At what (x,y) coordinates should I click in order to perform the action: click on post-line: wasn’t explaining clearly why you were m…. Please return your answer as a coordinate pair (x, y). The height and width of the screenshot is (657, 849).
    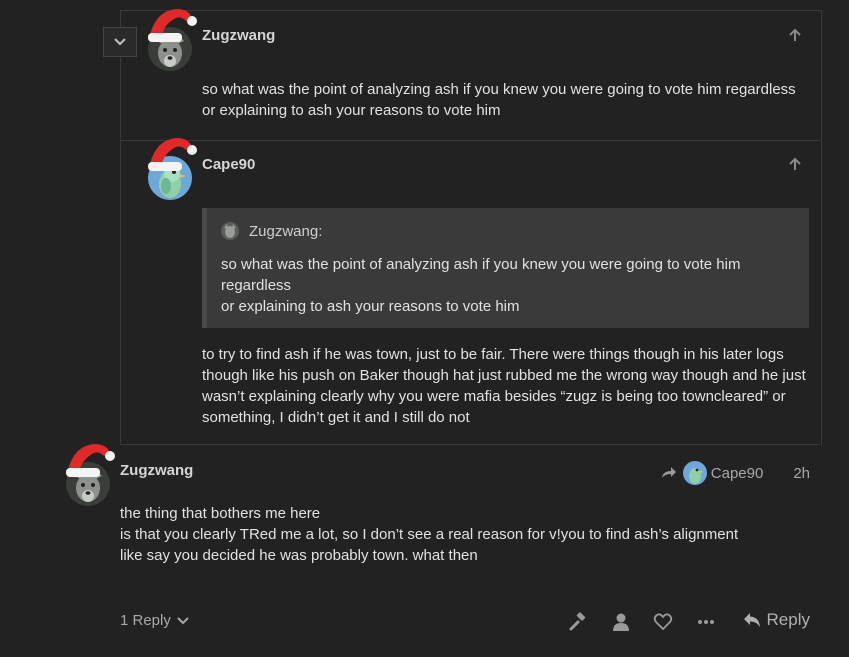
    Looking at the image, I should click on (494, 396).